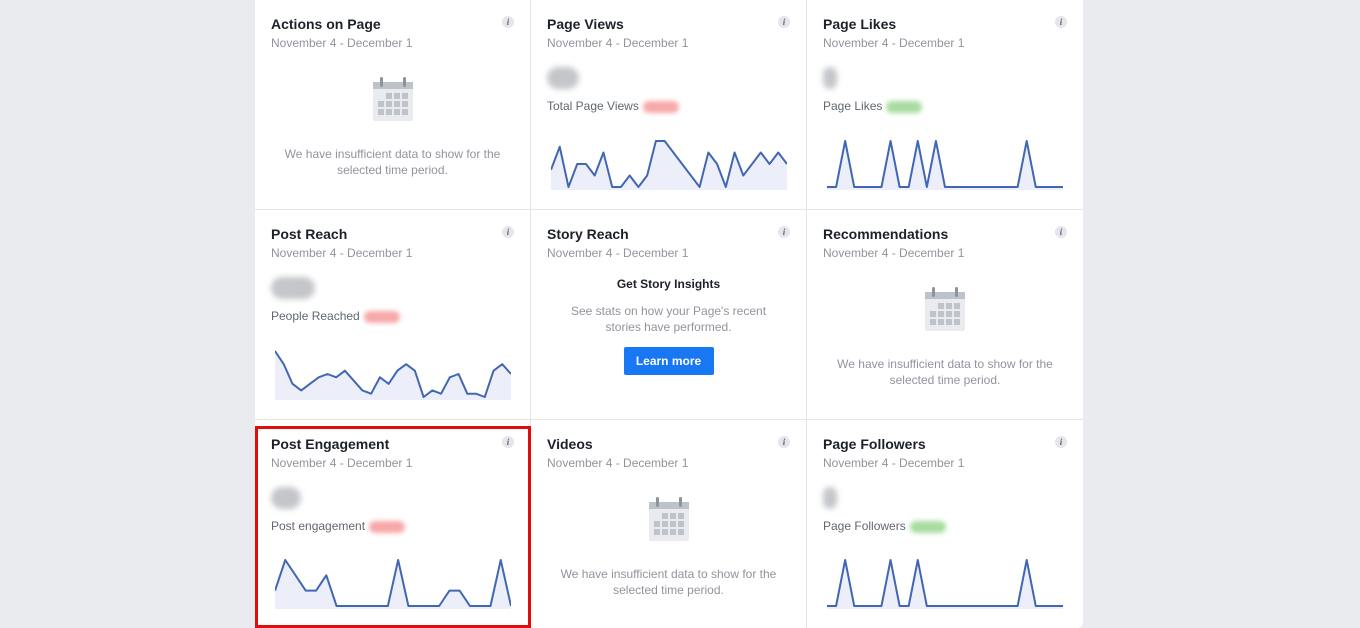 The width and height of the screenshot is (1360, 628). What do you see at coordinates (585, 24) in the screenshot?
I see `card-title: Page Views` at bounding box center [585, 24].